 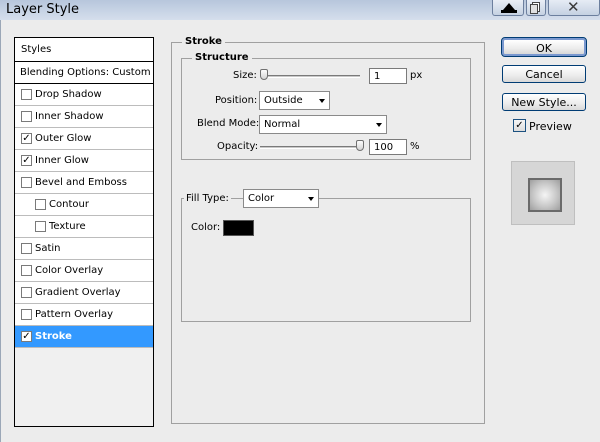 I want to click on style-item: Drop Shadow, so click(x=84, y=95).